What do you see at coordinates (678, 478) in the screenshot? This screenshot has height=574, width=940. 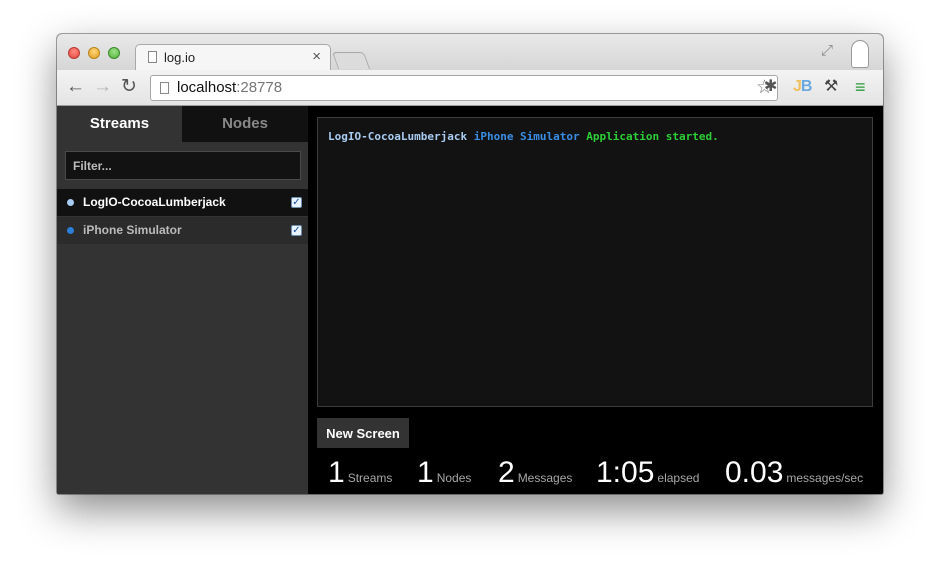 I see `stat-label: elapsed` at bounding box center [678, 478].